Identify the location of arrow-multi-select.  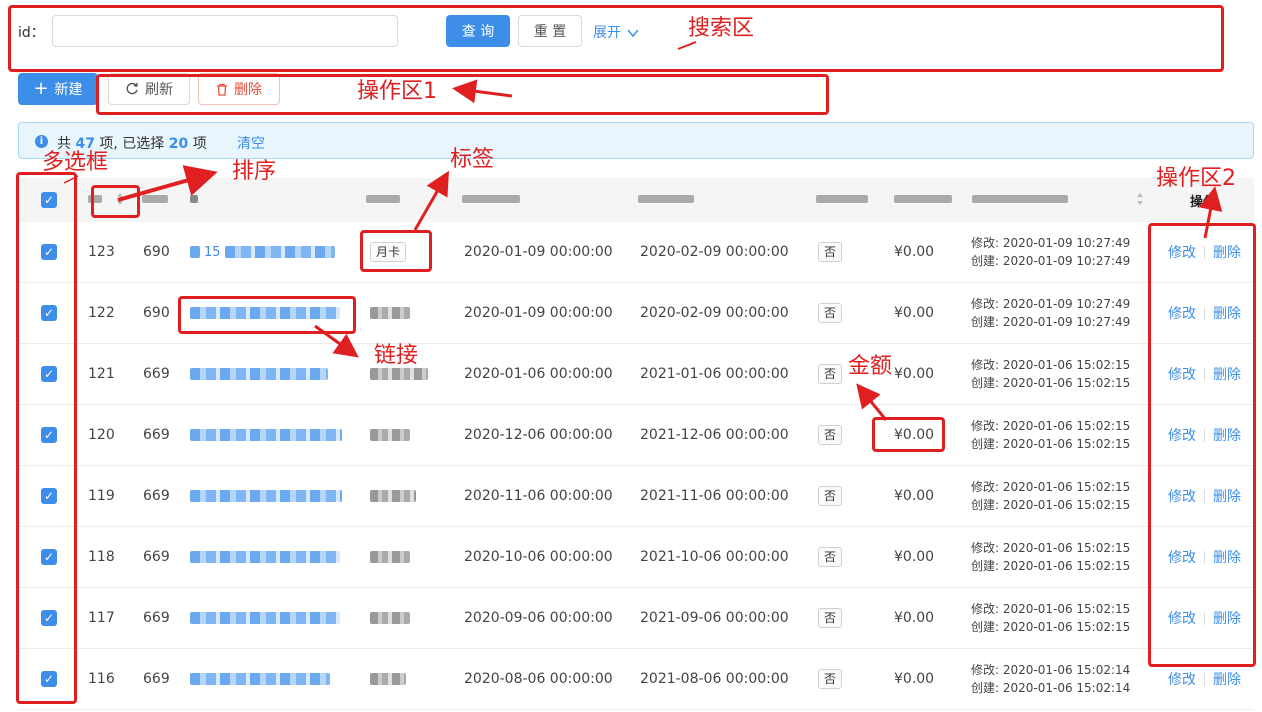
(71, 179).